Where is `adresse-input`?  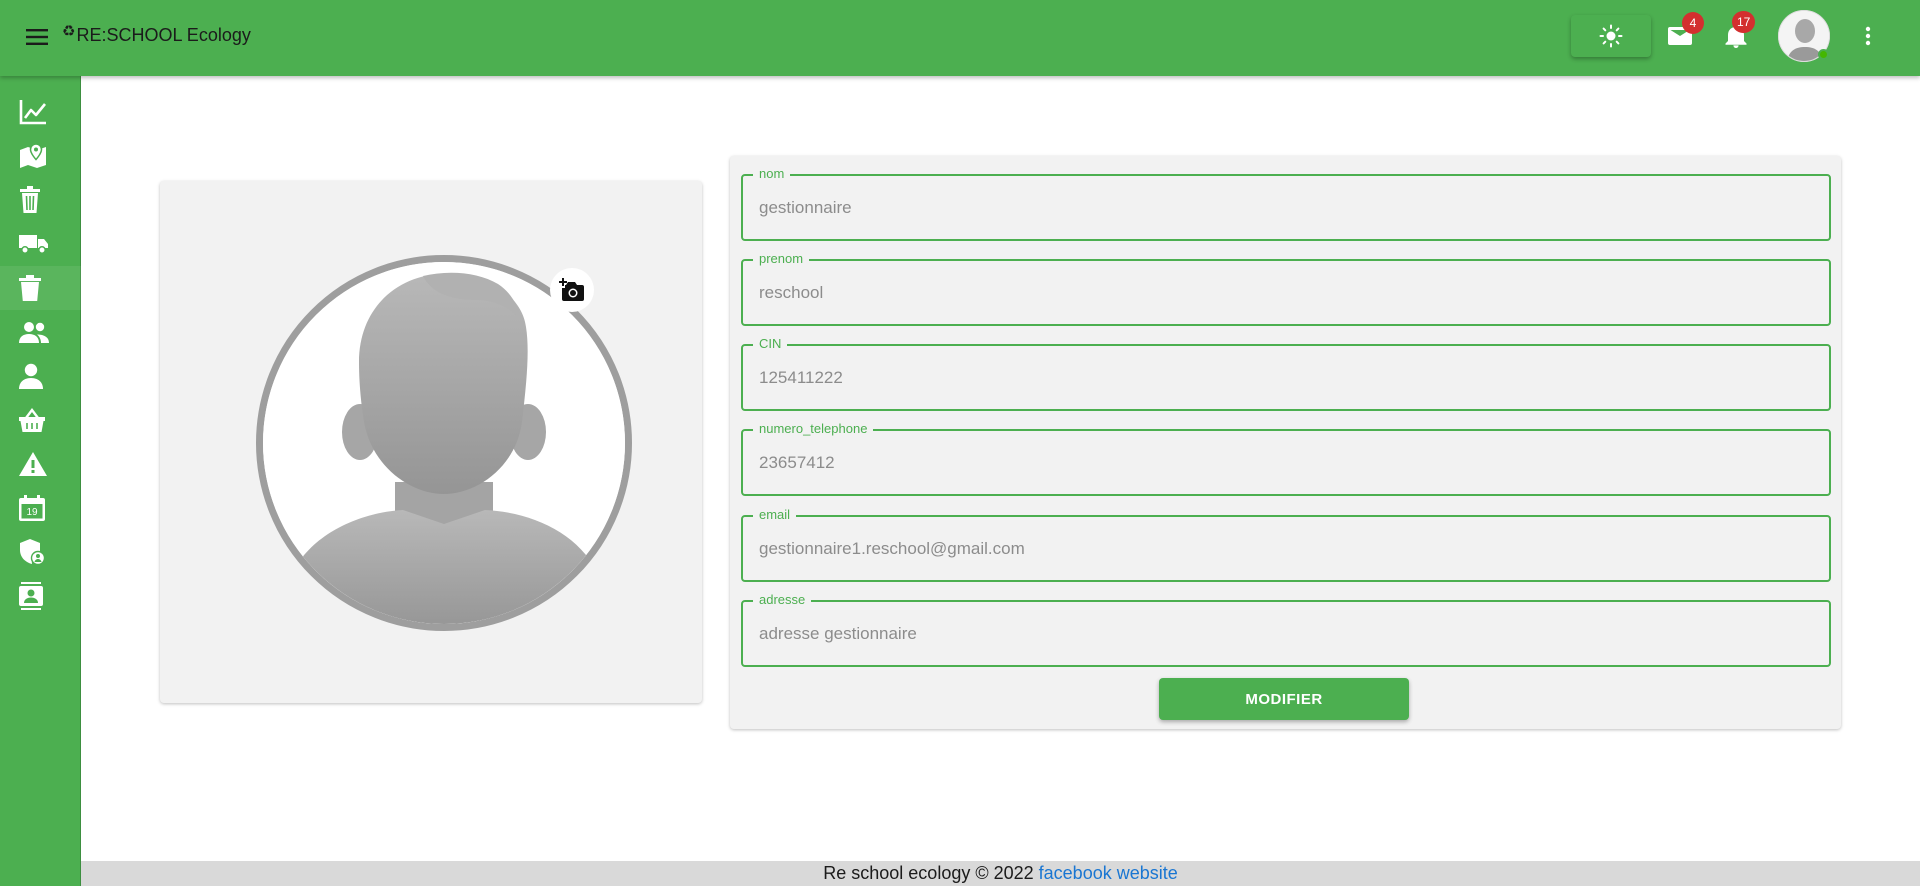
adresse-input is located at coordinates (1286, 633).